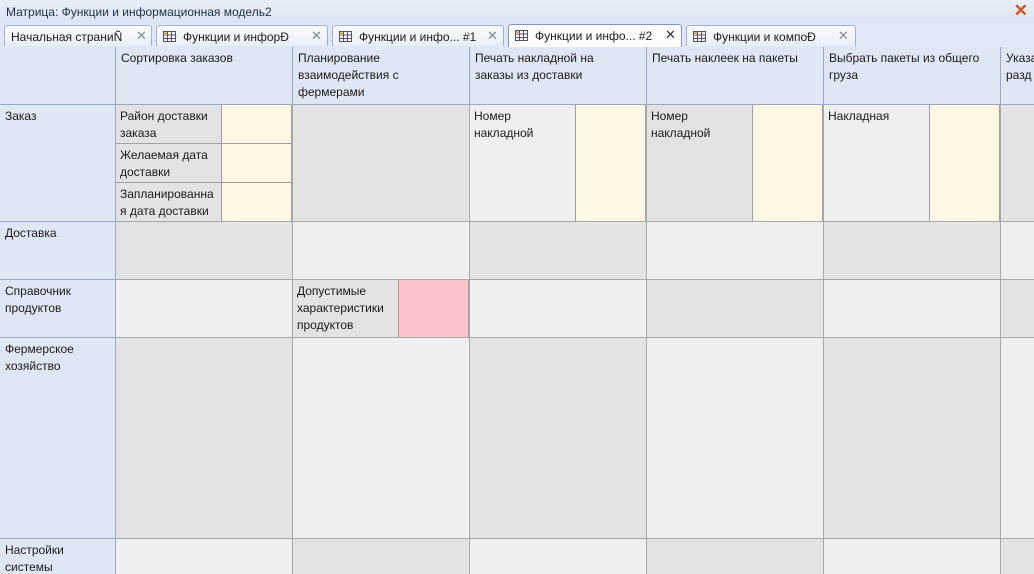 This screenshot has width=1034, height=574. I want to click on attribute-item: Допустимые характеристики продуктов, so click(346, 308).